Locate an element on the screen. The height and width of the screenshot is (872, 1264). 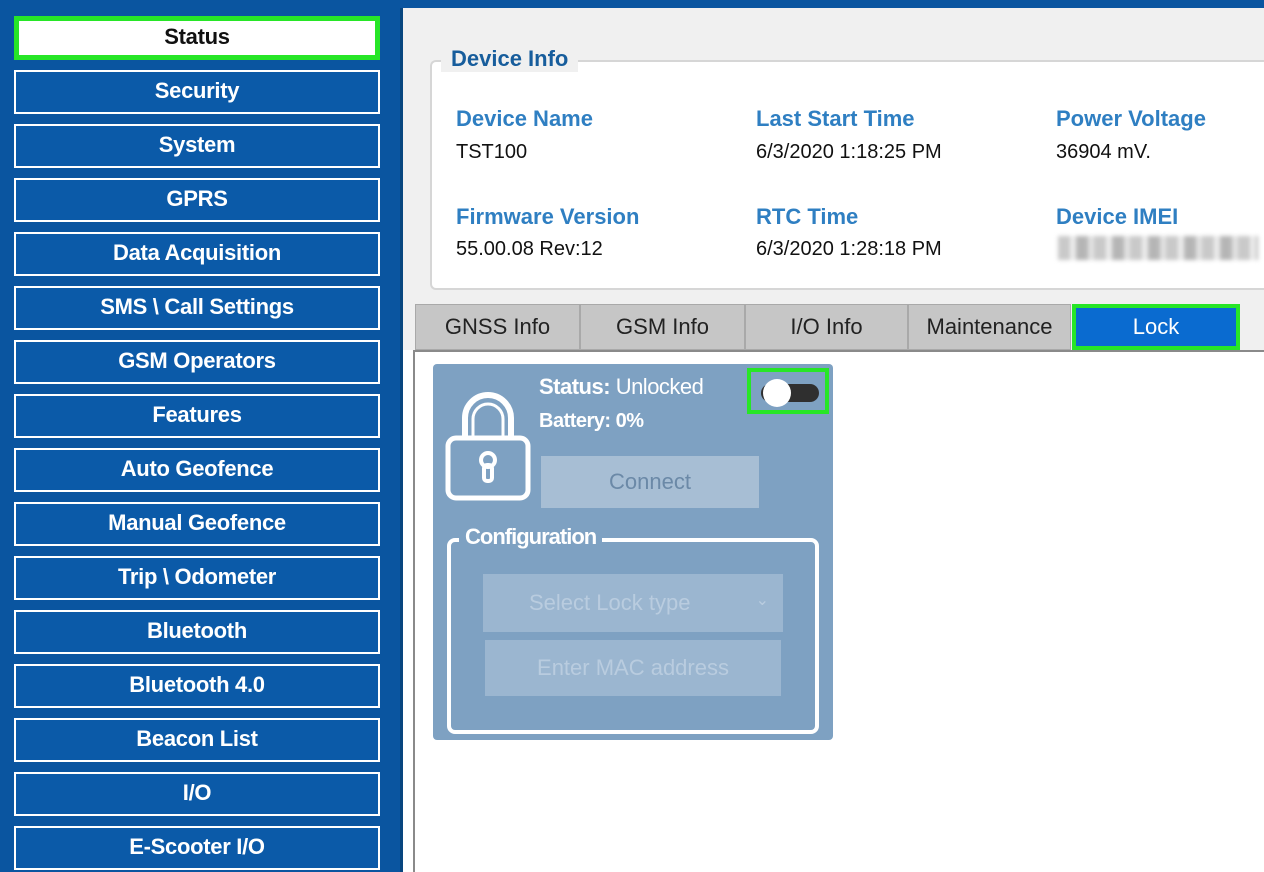
sidebar-item-bluetooth-4: Bluetooth 4.0 is located at coordinates (197, 686).